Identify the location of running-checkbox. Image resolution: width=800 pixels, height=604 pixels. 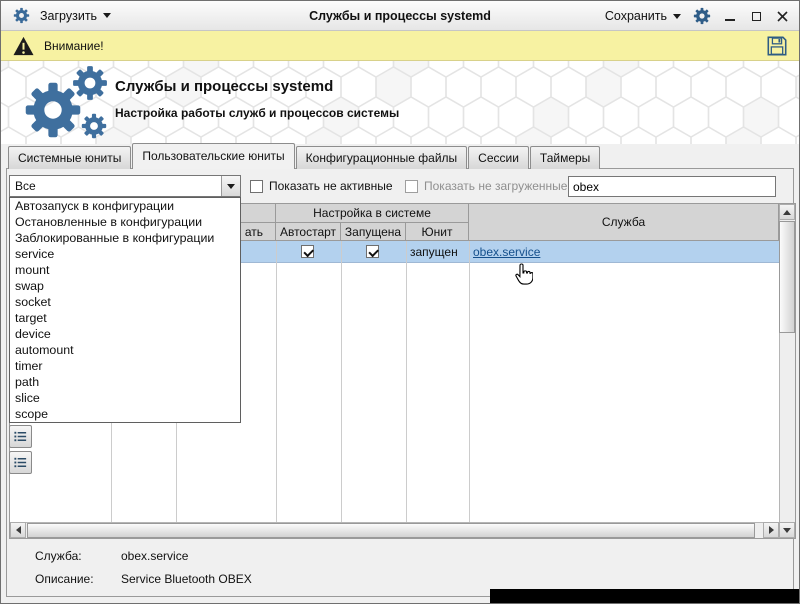
(372, 251).